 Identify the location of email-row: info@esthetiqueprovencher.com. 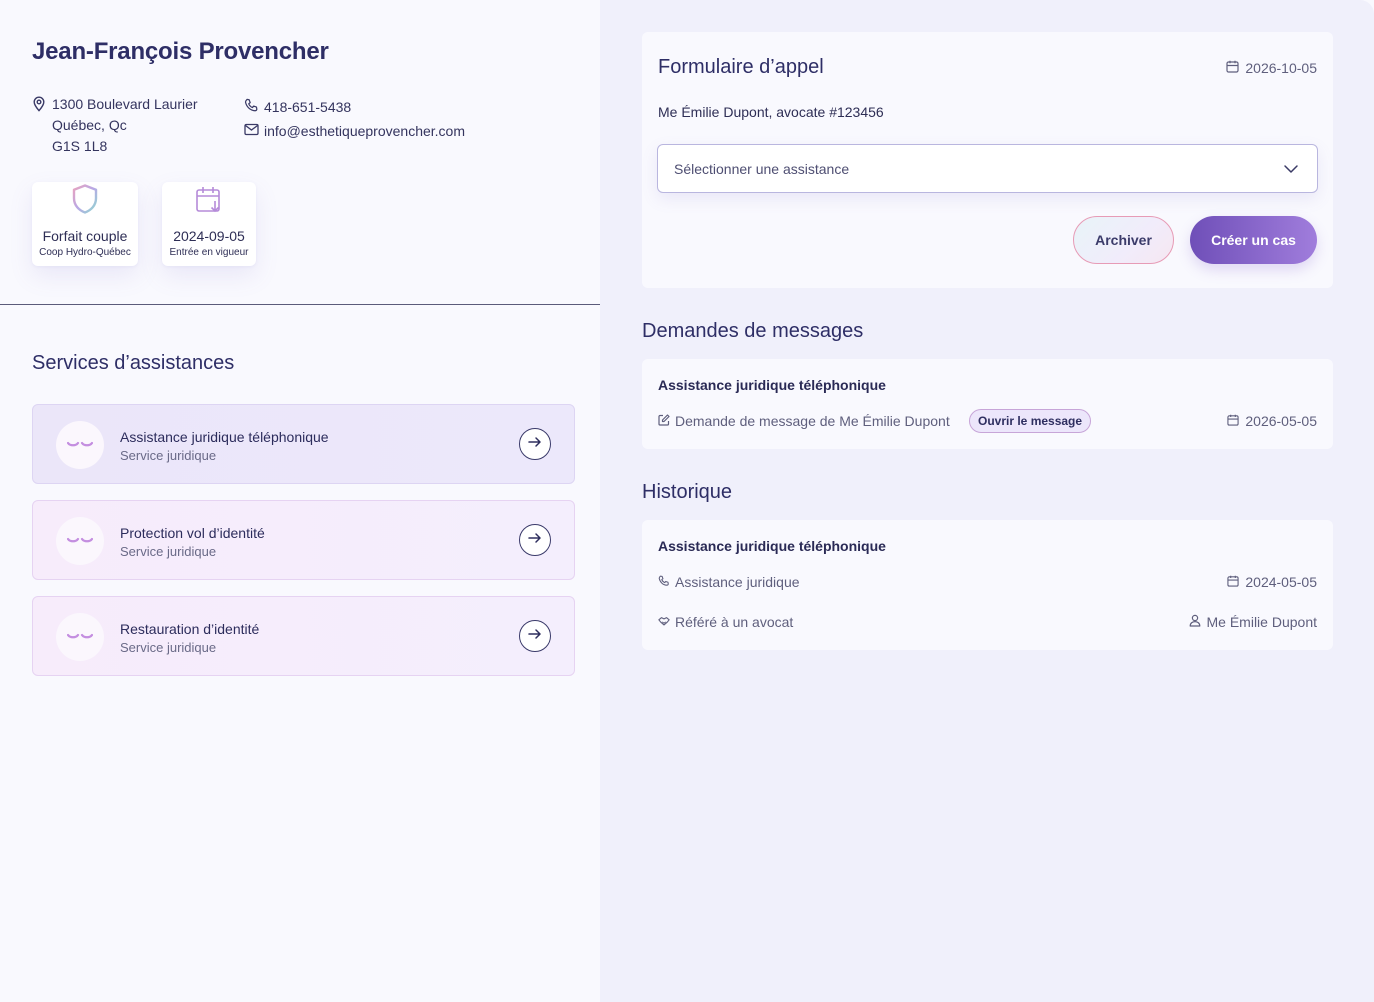
(354, 130).